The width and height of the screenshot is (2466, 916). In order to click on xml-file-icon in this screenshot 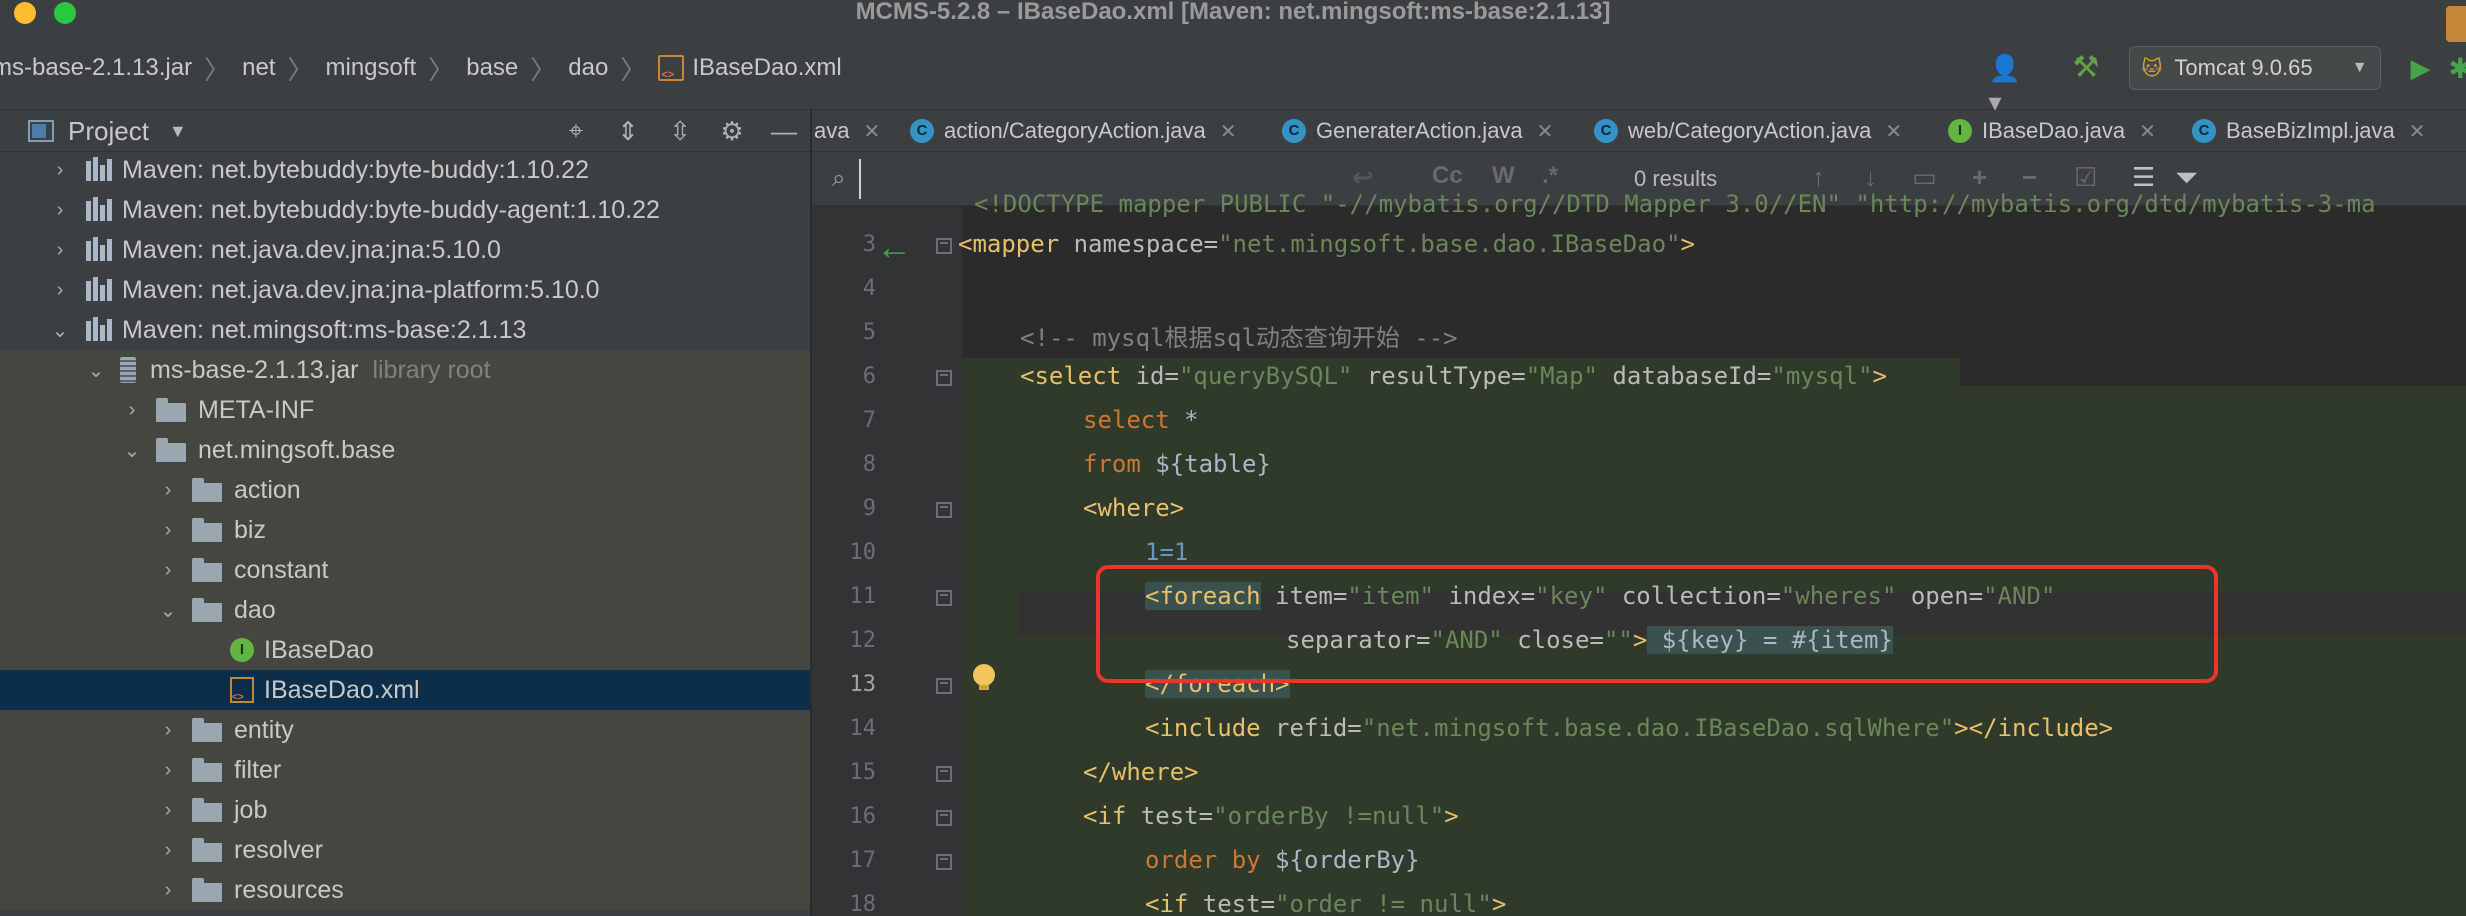, I will do `click(242, 690)`.